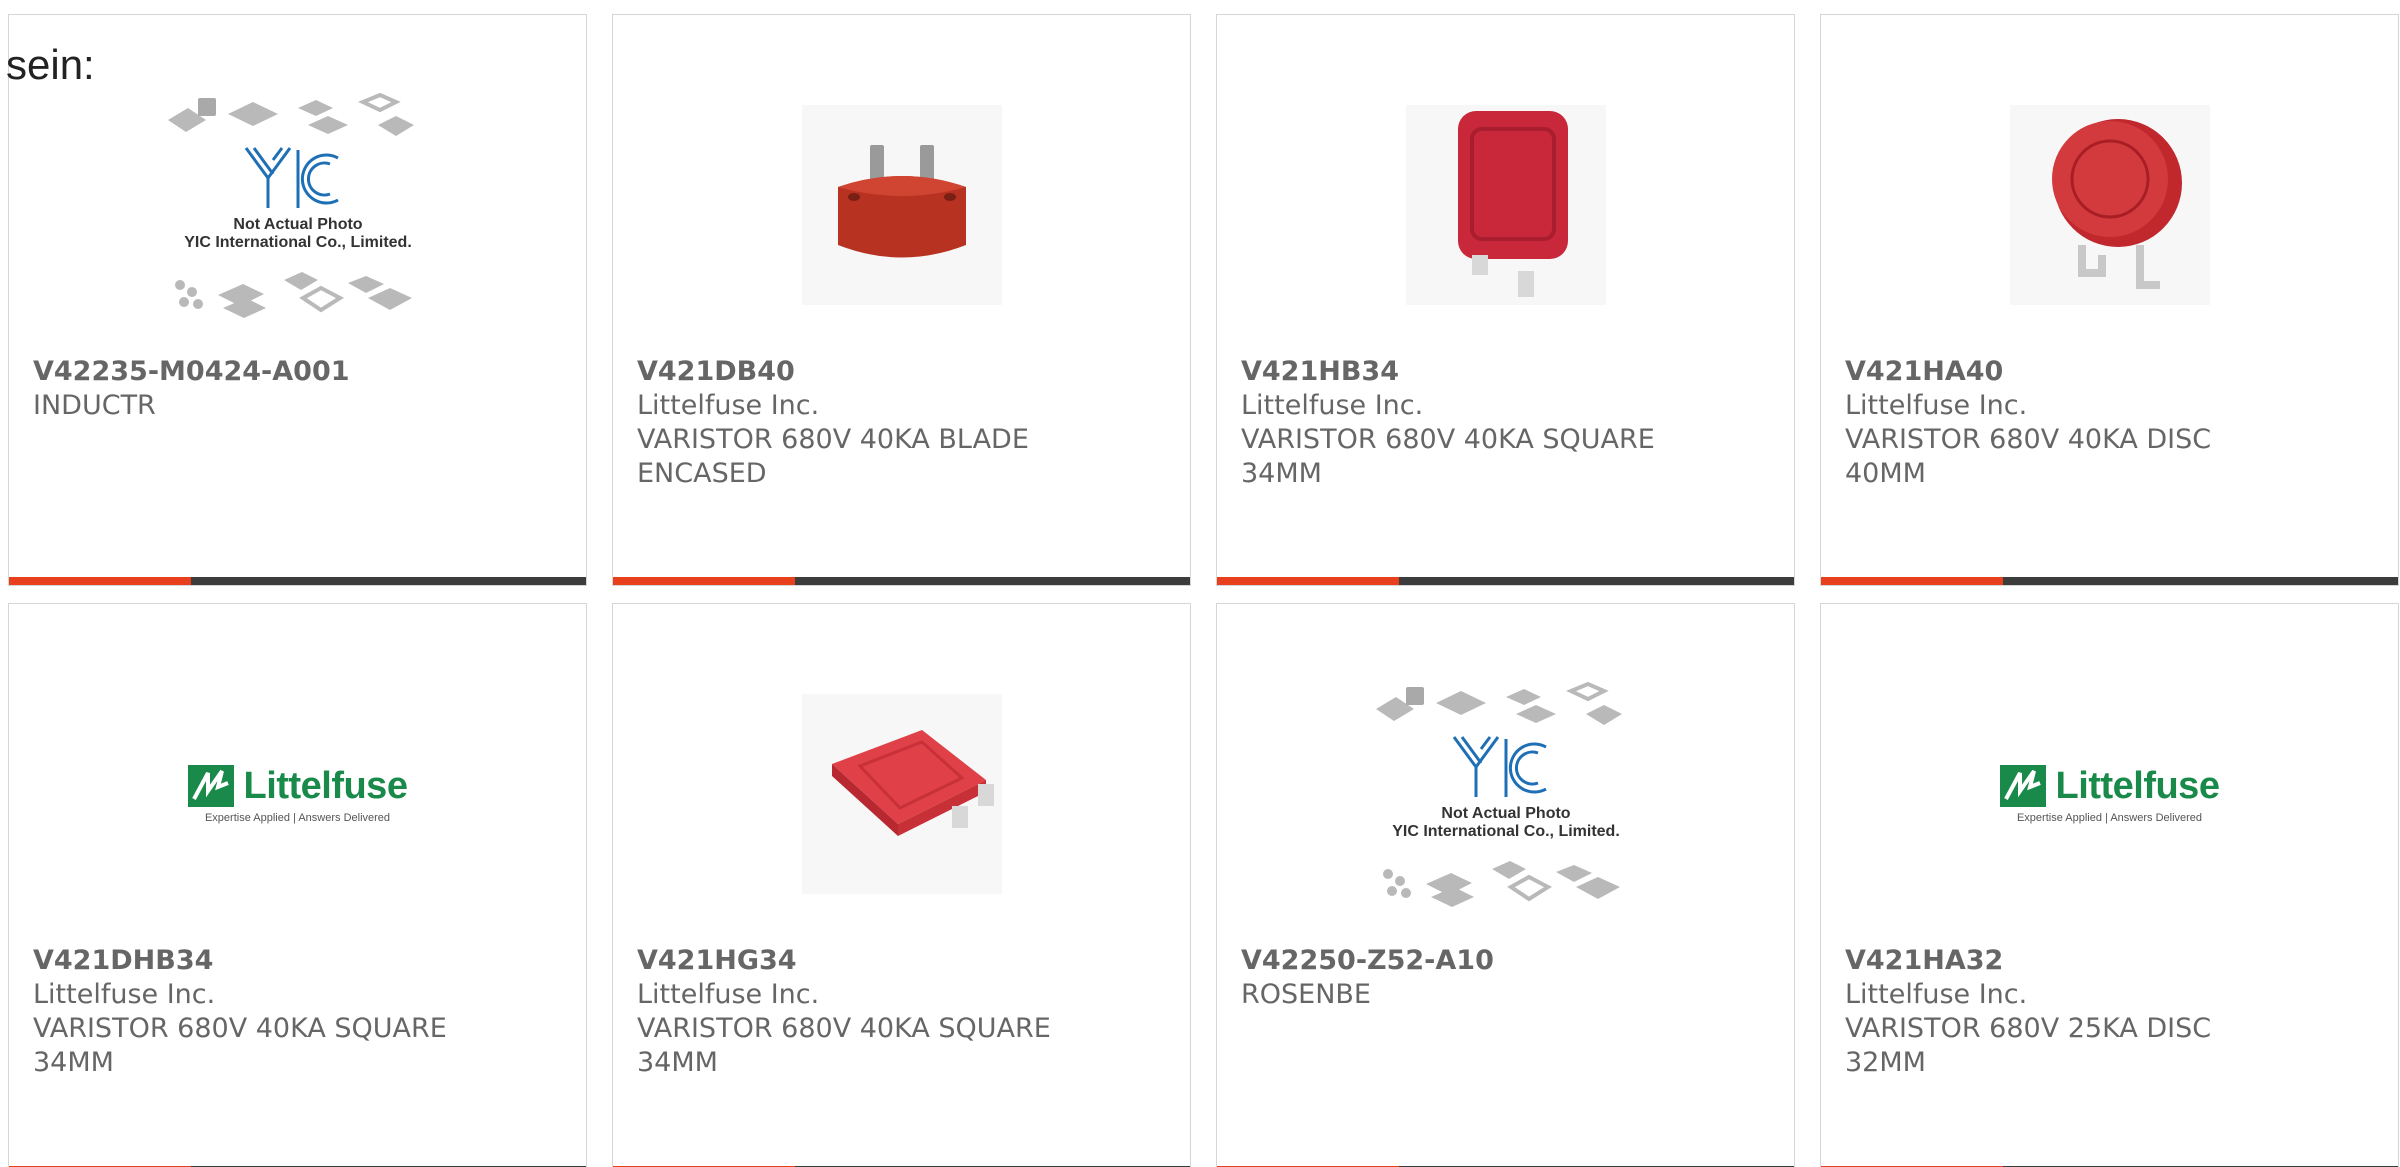 The image size is (2400, 1167). What do you see at coordinates (897, 961) in the screenshot?
I see `product-part-number: V421HG34` at bounding box center [897, 961].